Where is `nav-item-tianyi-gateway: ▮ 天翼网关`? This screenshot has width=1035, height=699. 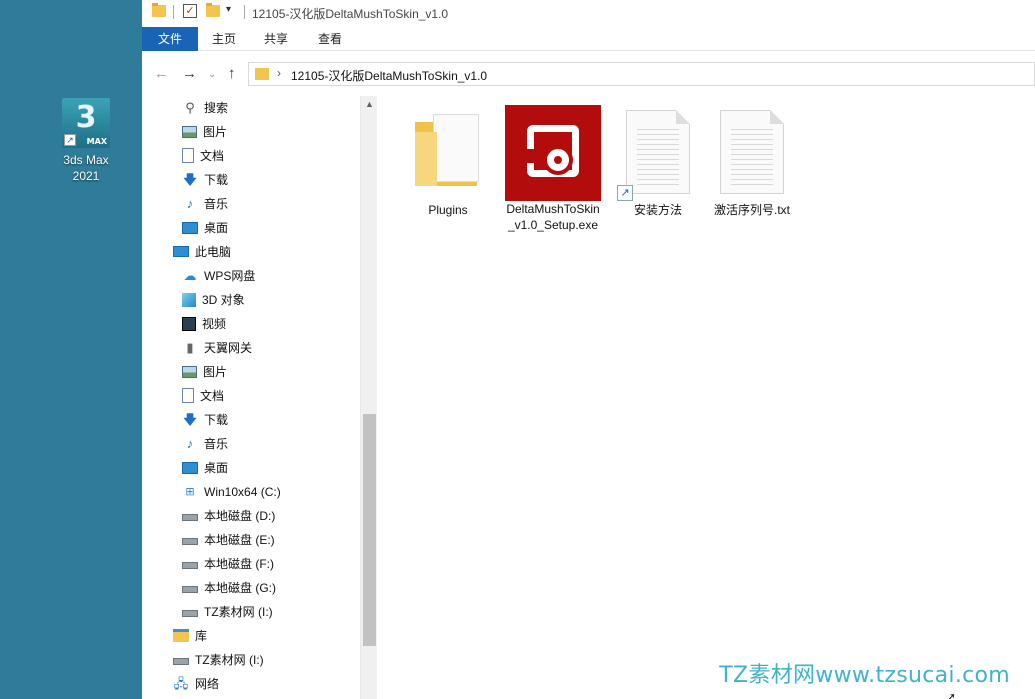 nav-item-tianyi-gateway: ▮ 天翼网关 is located at coordinates (217, 348).